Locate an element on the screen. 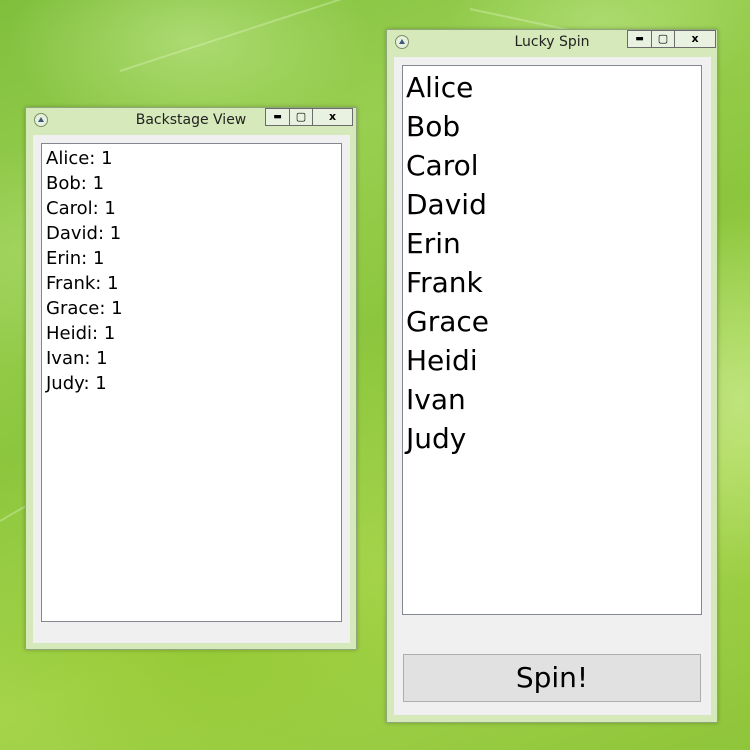 Image resolution: width=750 pixels, height=750 pixels. list-item: Ivan is located at coordinates (552, 399).